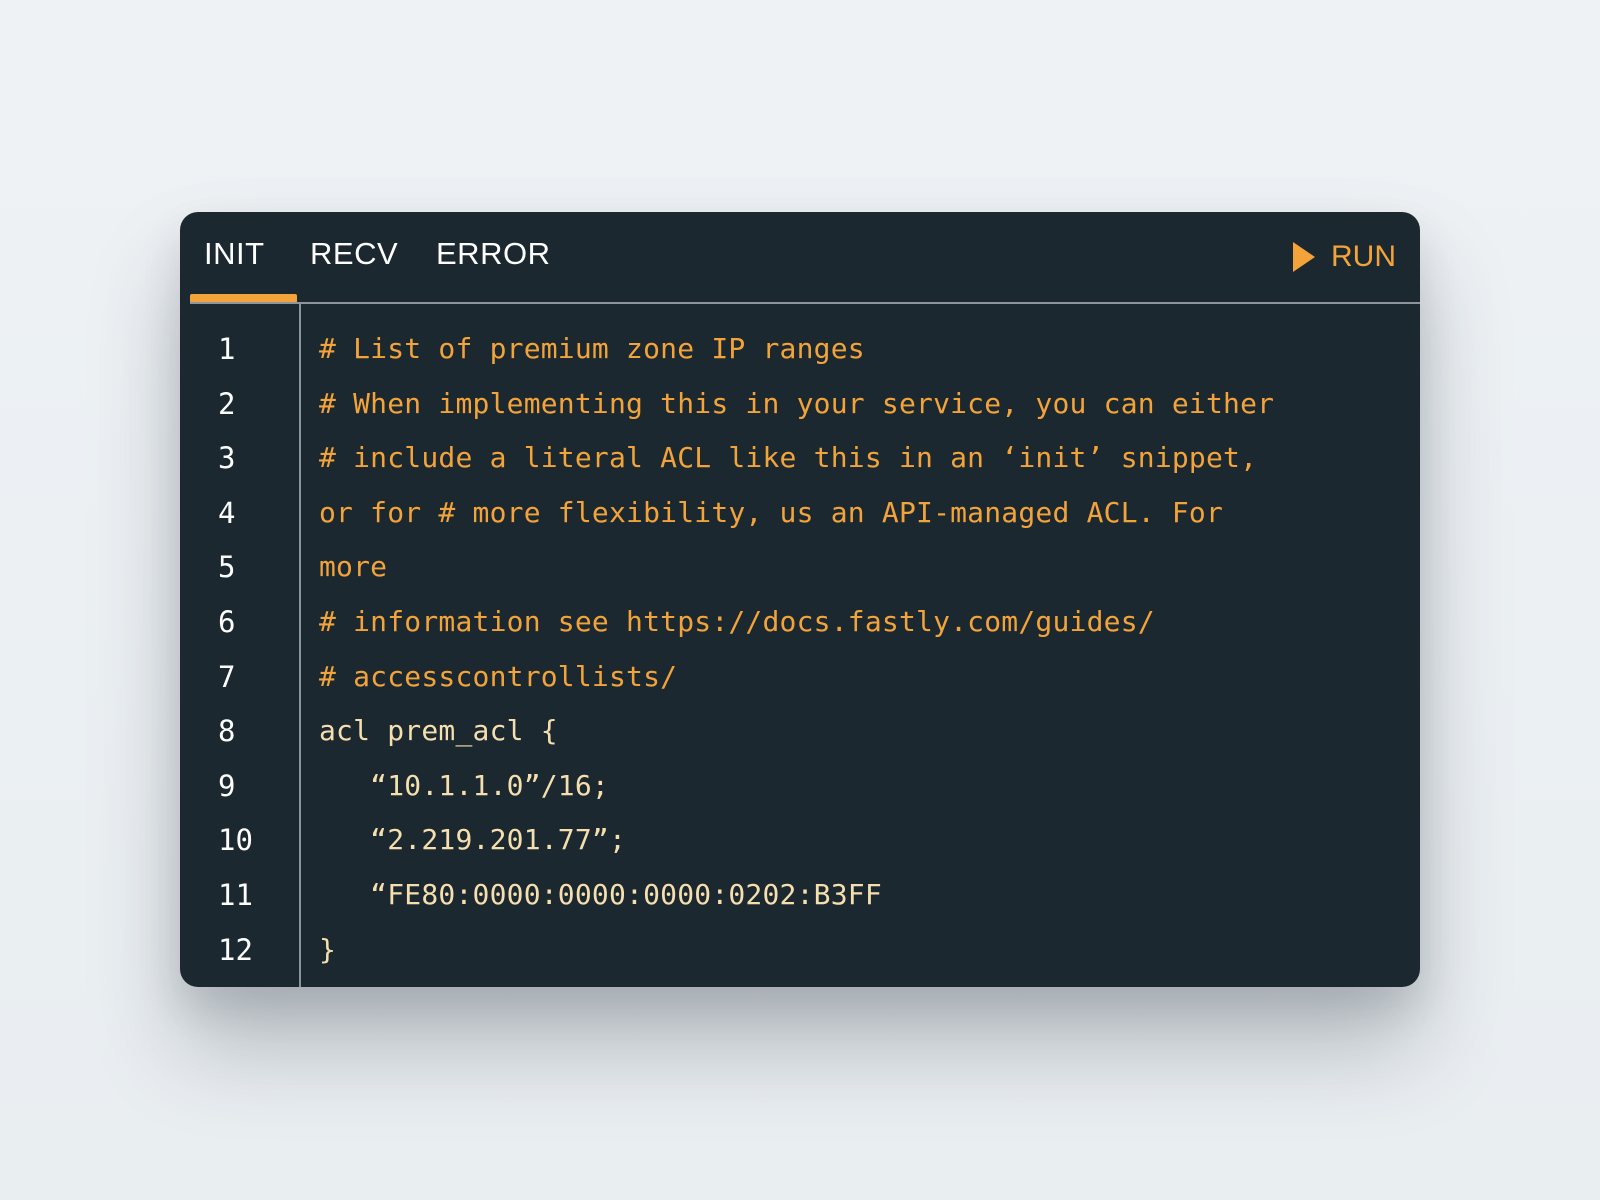 This screenshot has width=1600, height=1200. I want to click on line-number: 6, so click(227, 621).